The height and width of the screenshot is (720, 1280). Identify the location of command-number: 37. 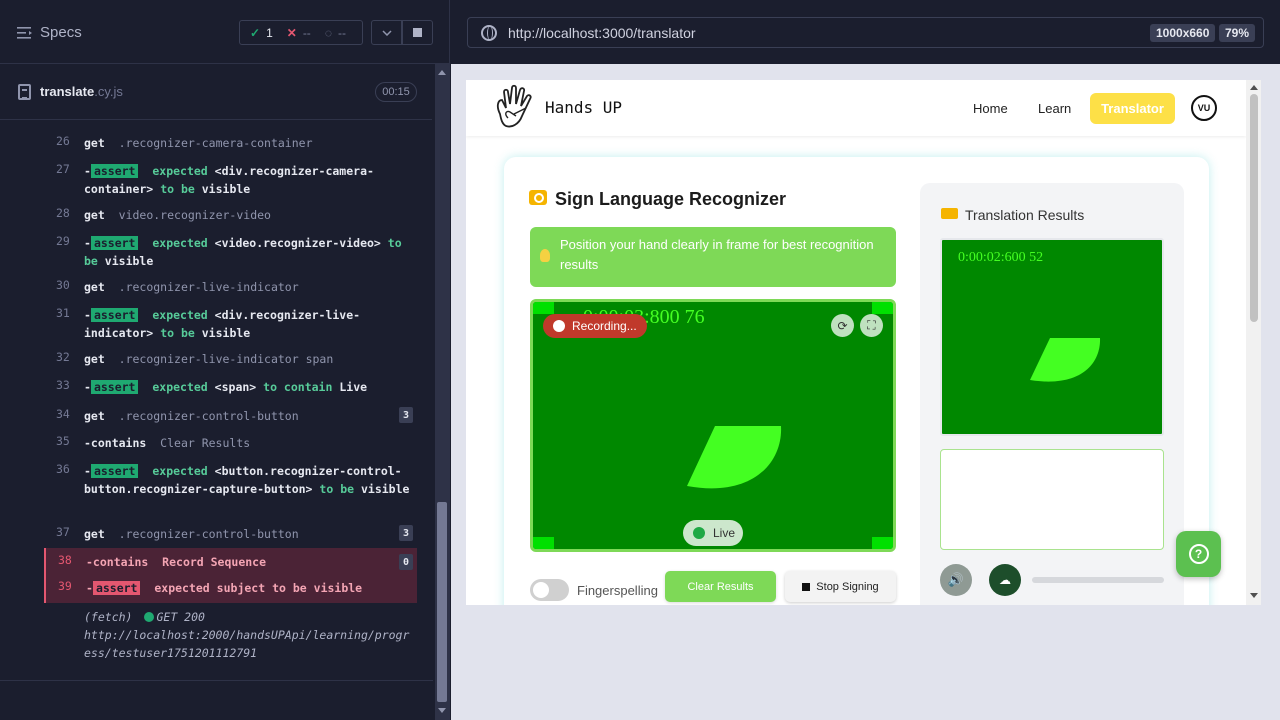
(63, 532).